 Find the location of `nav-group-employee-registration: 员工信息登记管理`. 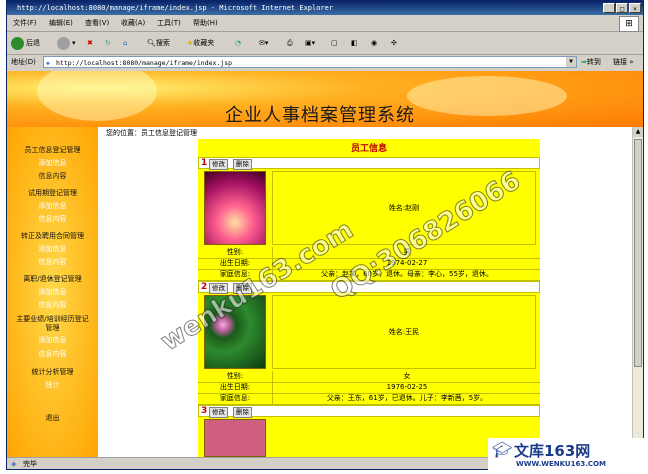

nav-group-employee-registration: 员工信息登记管理 is located at coordinates (52, 150).